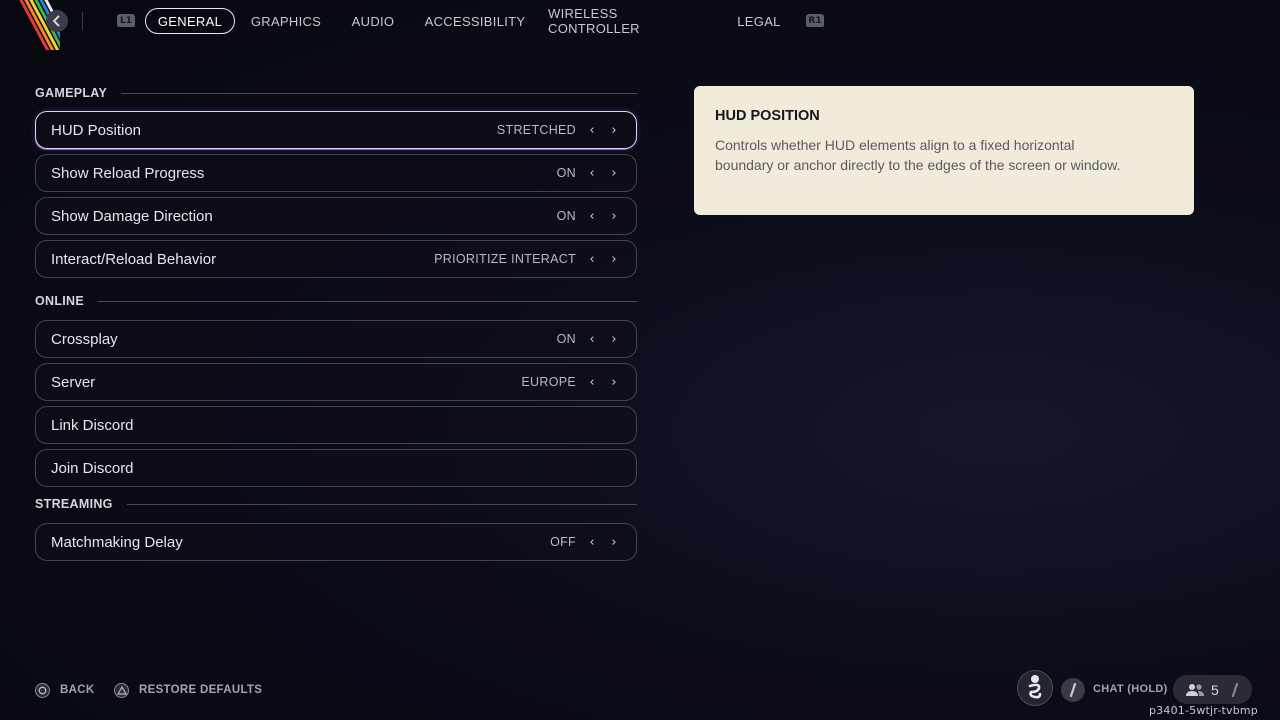 This screenshot has width=1280, height=720. Describe the element at coordinates (336, 425) in the screenshot. I see `setting-link-discord: Link Discord` at that location.